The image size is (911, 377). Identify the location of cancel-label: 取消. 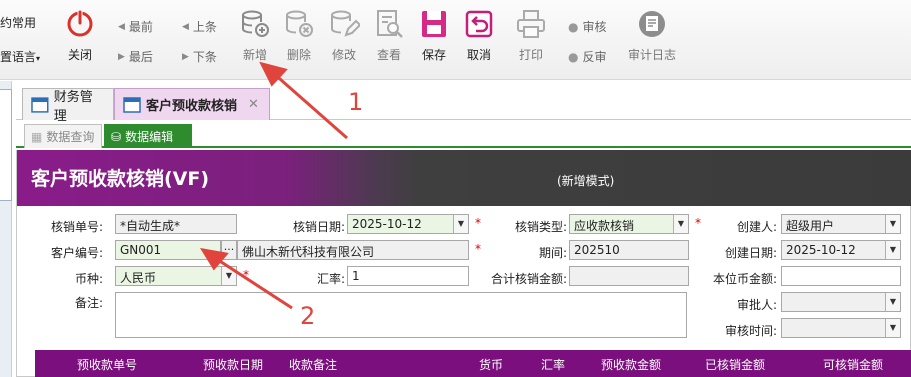
(478, 55).